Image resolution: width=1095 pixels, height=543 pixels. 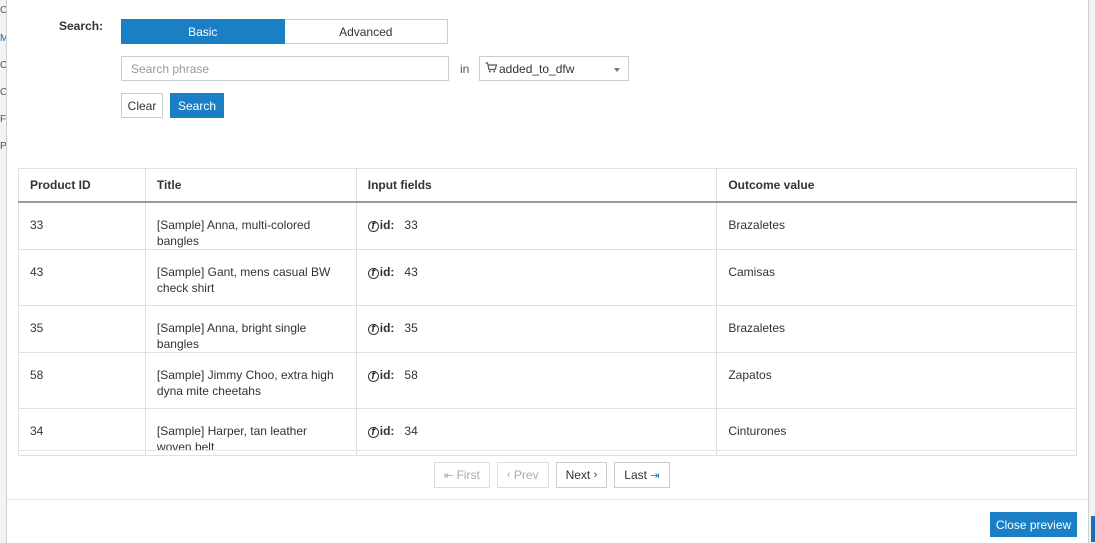 I want to click on search-label: Search:, so click(x=81, y=26).